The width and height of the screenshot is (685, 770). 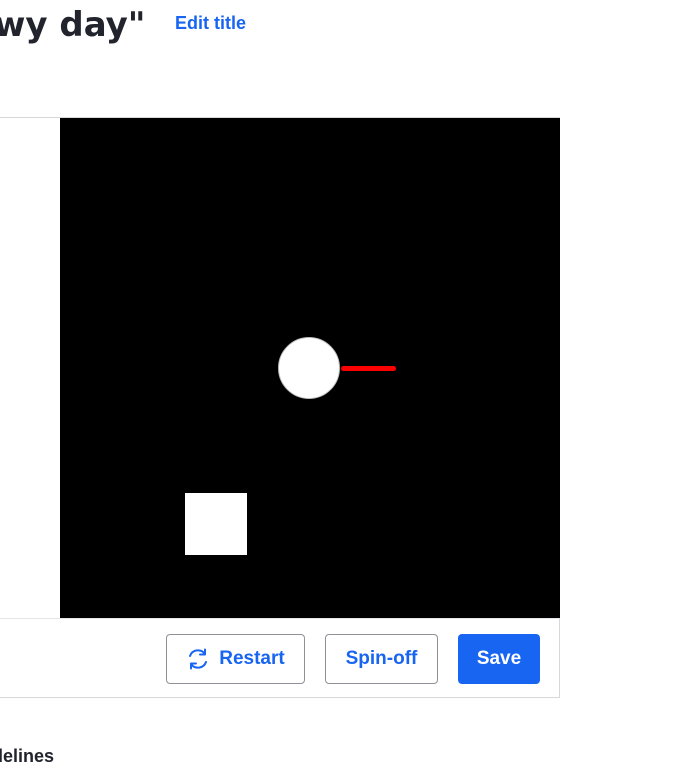 What do you see at coordinates (210, 23) in the screenshot?
I see `edit-title-link: Edit title` at bounding box center [210, 23].